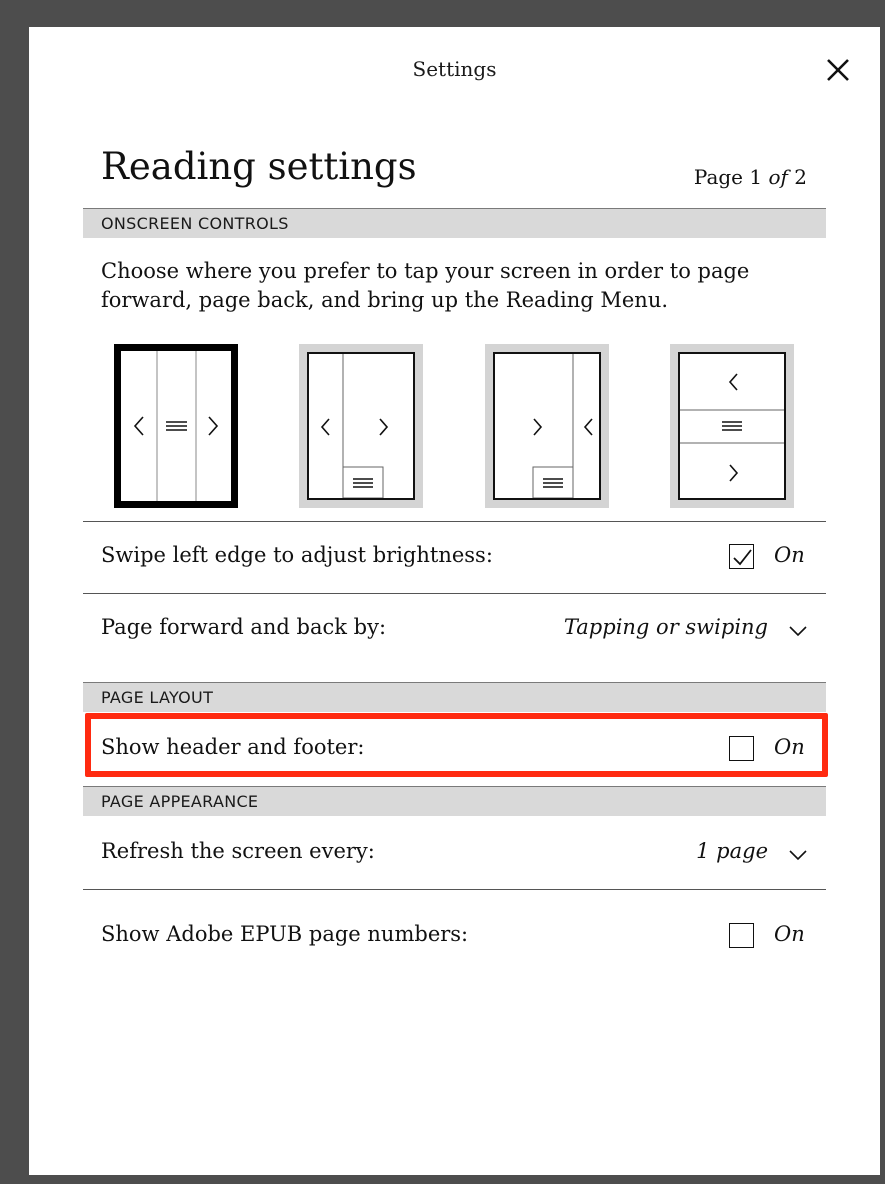 The image size is (885, 1184). What do you see at coordinates (297, 555) in the screenshot?
I see `swipe-brightness-label: Swipe left edge to adjust brightness:` at bounding box center [297, 555].